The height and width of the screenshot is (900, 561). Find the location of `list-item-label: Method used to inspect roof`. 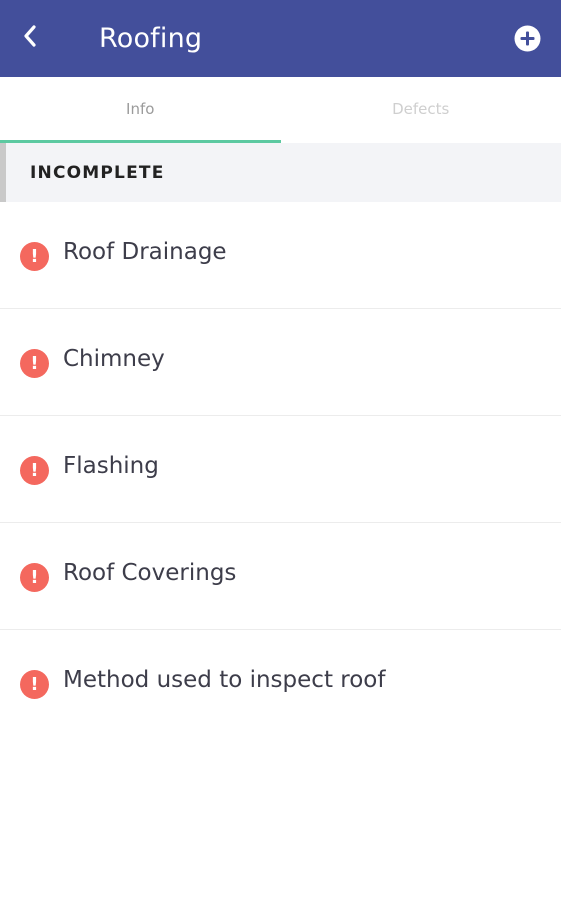

list-item-label: Method used to inspect roof is located at coordinates (224, 680).